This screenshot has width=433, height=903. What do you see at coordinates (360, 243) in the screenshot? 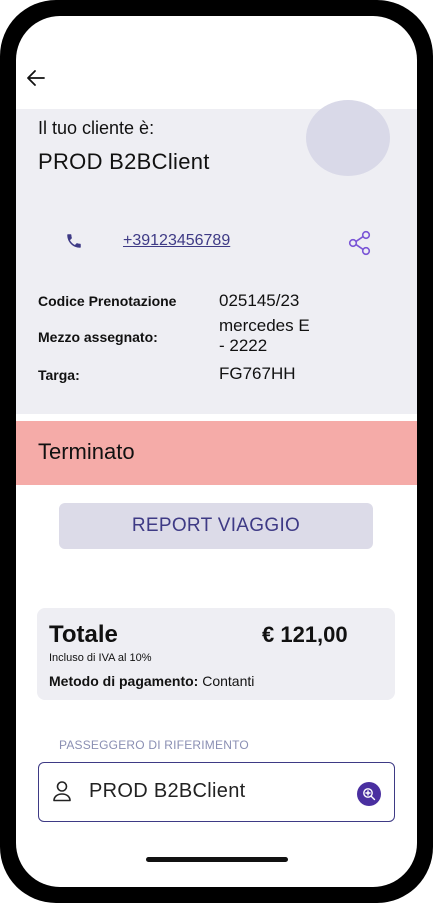
I see `share-icon` at bounding box center [360, 243].